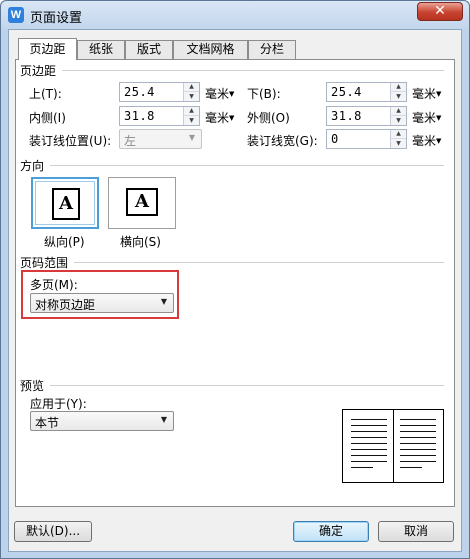  Describe the element at coordinates (58, 404) in the screenshot. I see `apply-to-label: 应用于(Y):` at that location.